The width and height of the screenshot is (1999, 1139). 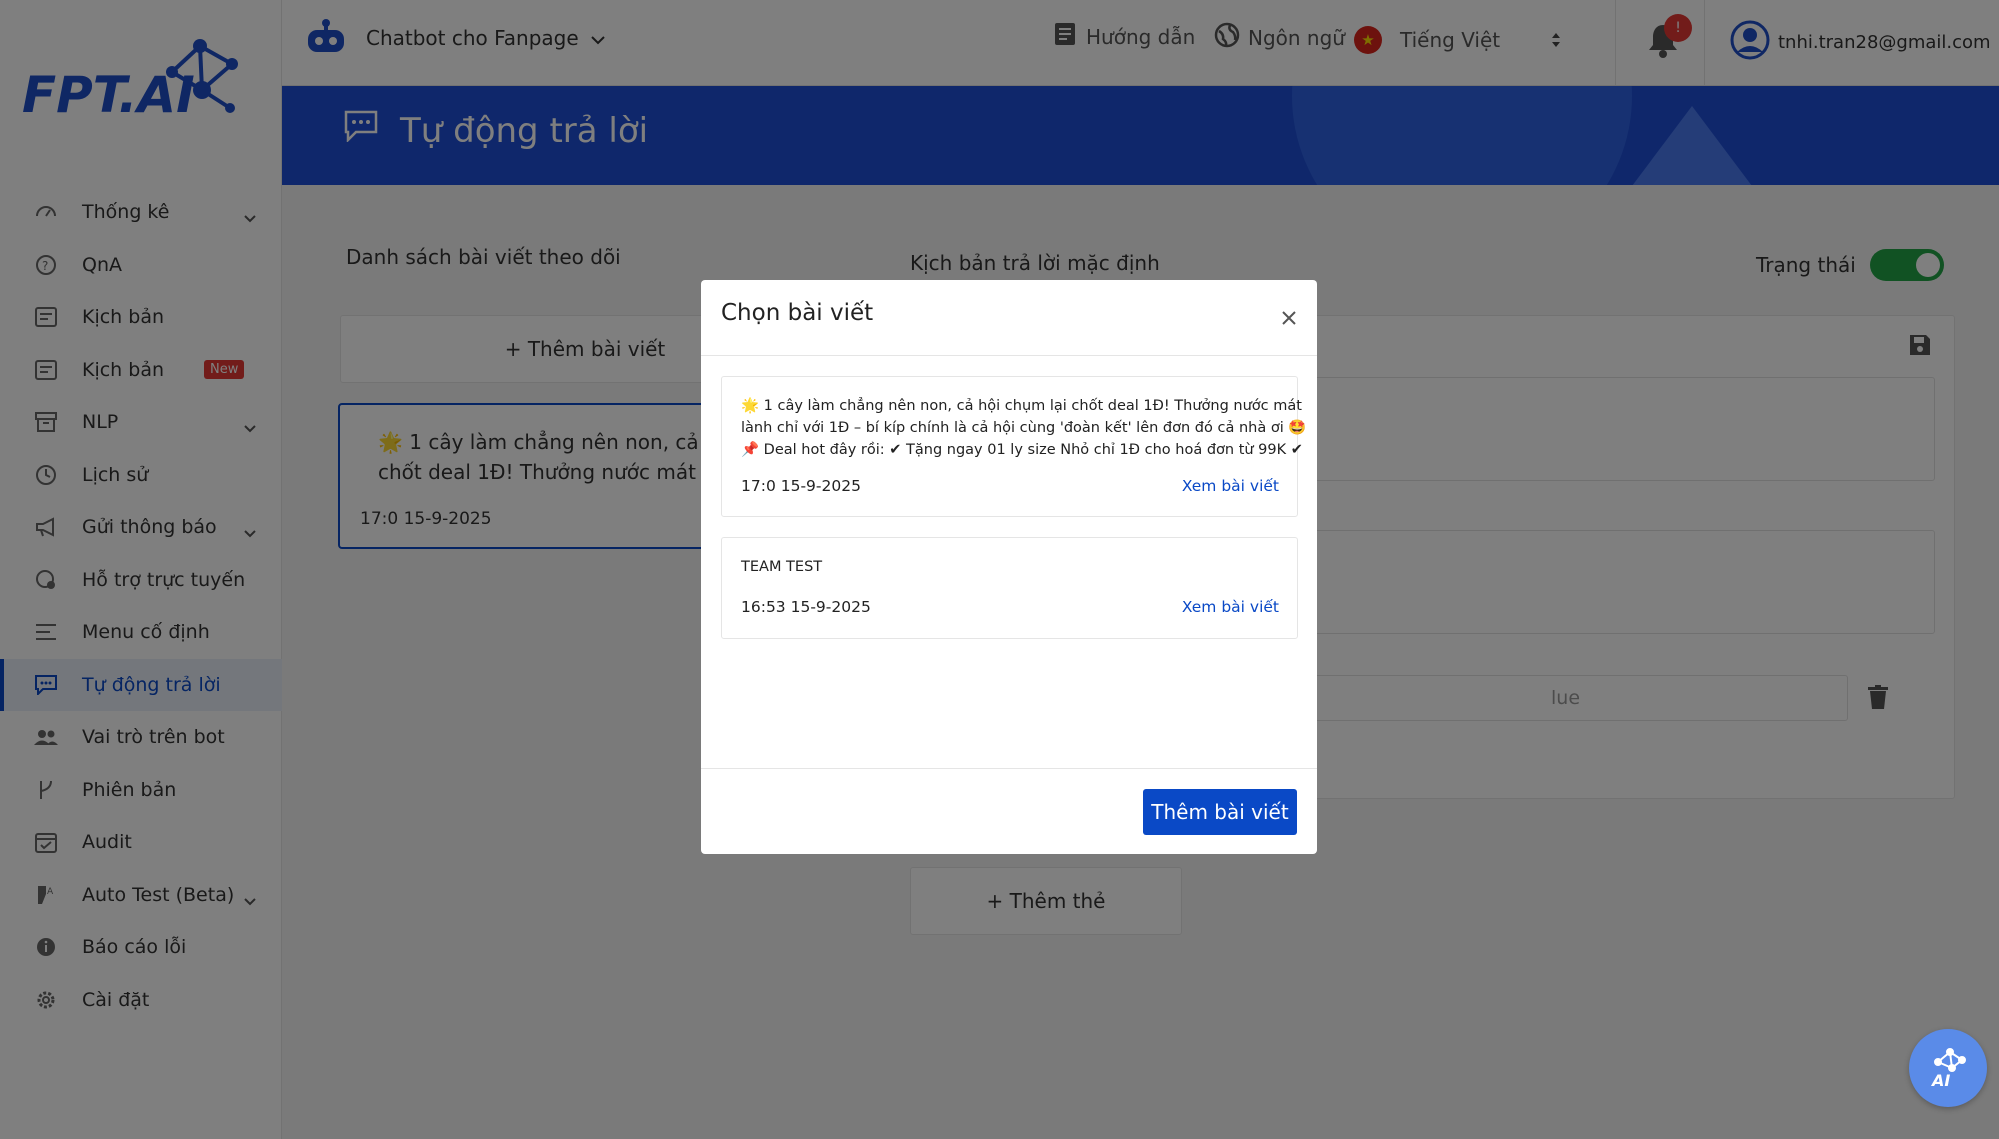 What do you see at coordinates (782, 567) in the screenshot?
I see `post-option-text: TEAM TEST` at bounding box center [782, 567].